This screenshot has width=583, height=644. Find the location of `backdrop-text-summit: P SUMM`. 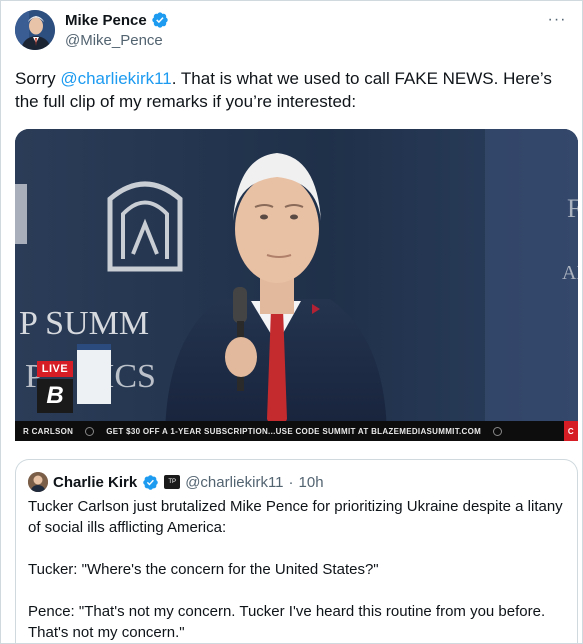

backdrop-text-summit: P SUMM is located at coordinates (84, 323).